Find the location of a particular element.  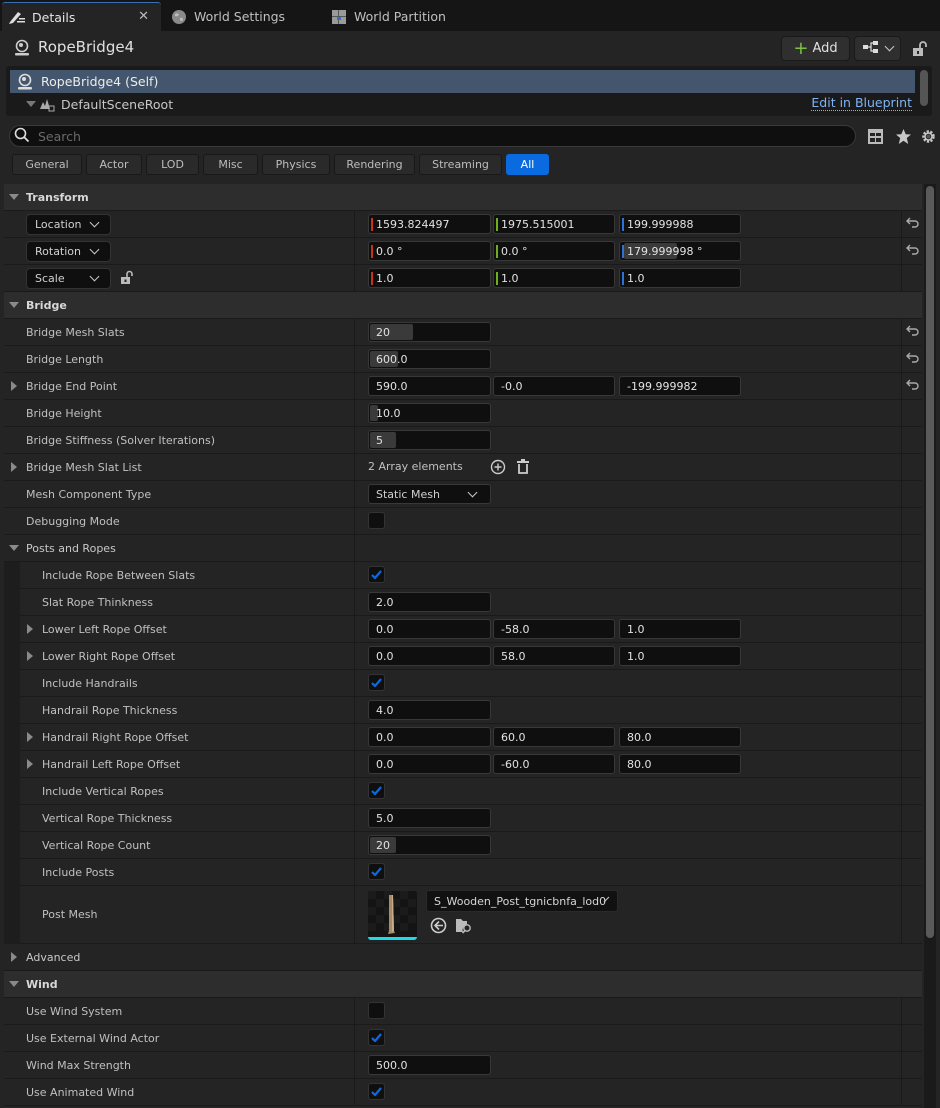

end-point-y-input: -0.0 is located at coordinates (554, 386).